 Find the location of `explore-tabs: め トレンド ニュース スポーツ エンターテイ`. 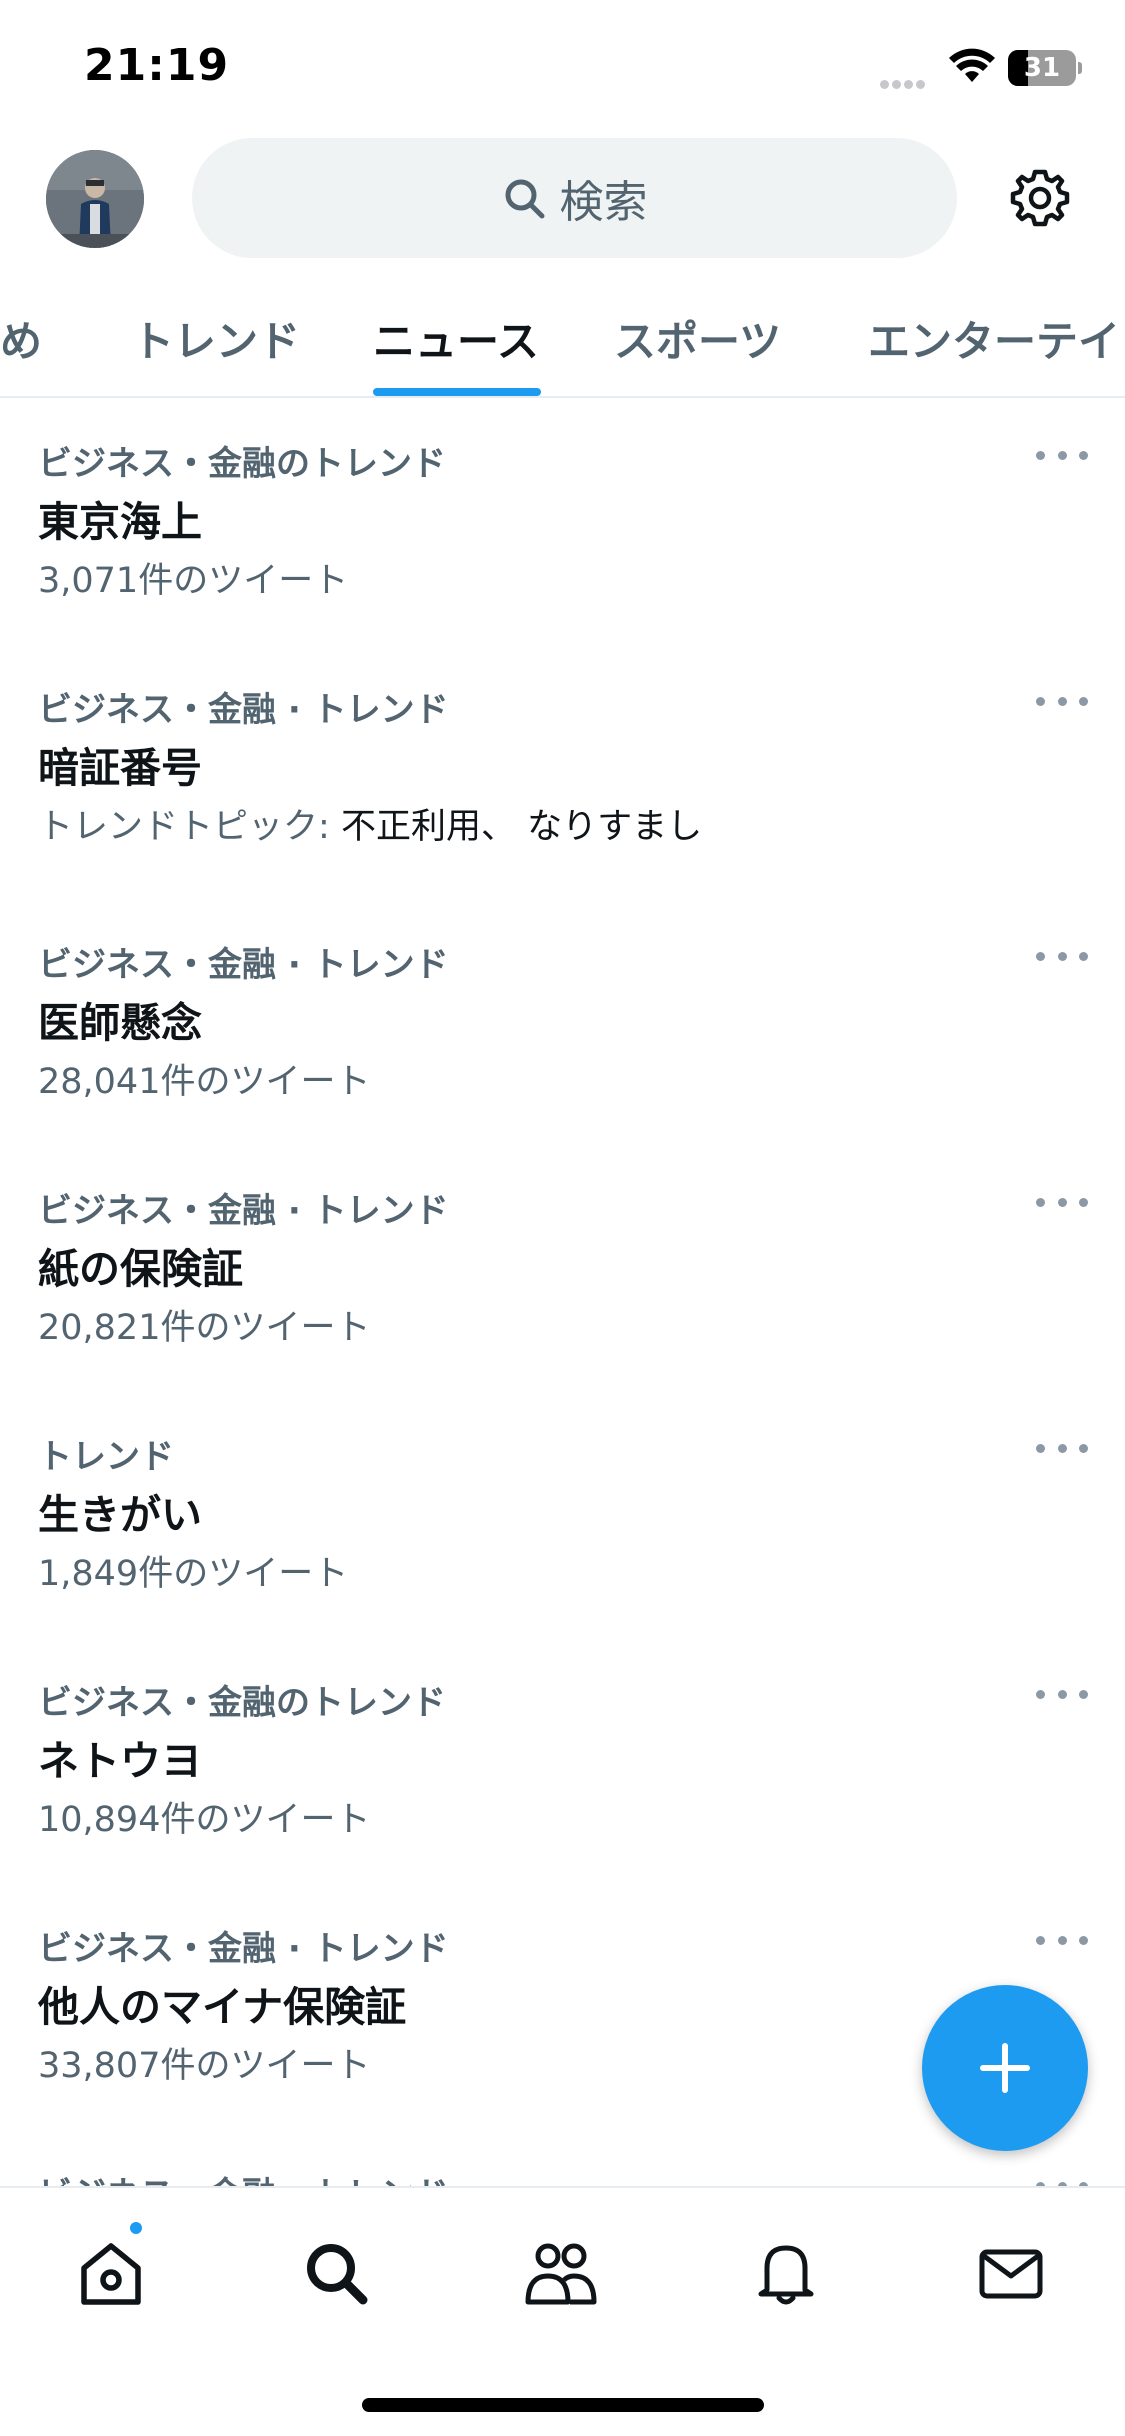

explore-tabs: め トレンド ニュース スポーツ エンターテイ is located at coordinates (562, 344).